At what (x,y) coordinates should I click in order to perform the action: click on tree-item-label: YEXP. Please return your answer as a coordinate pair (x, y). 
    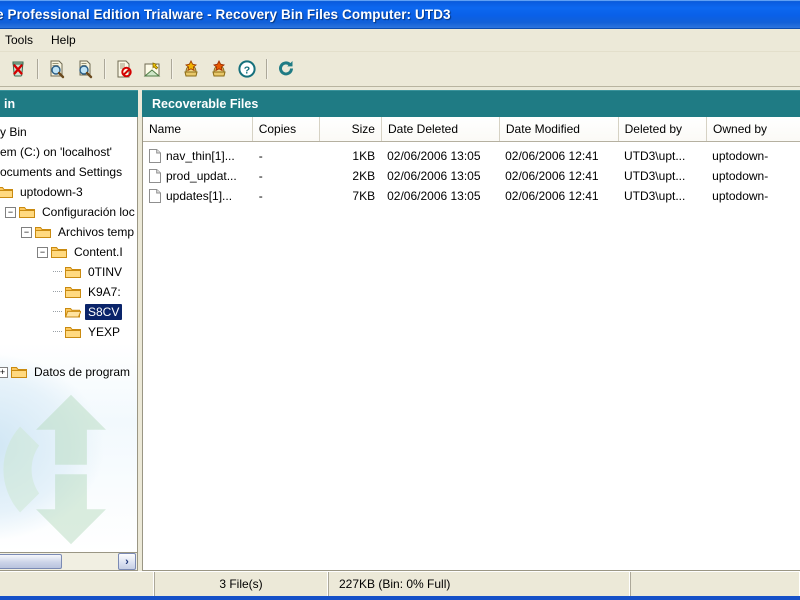
    Looking at the image, I should click on (104, 332).